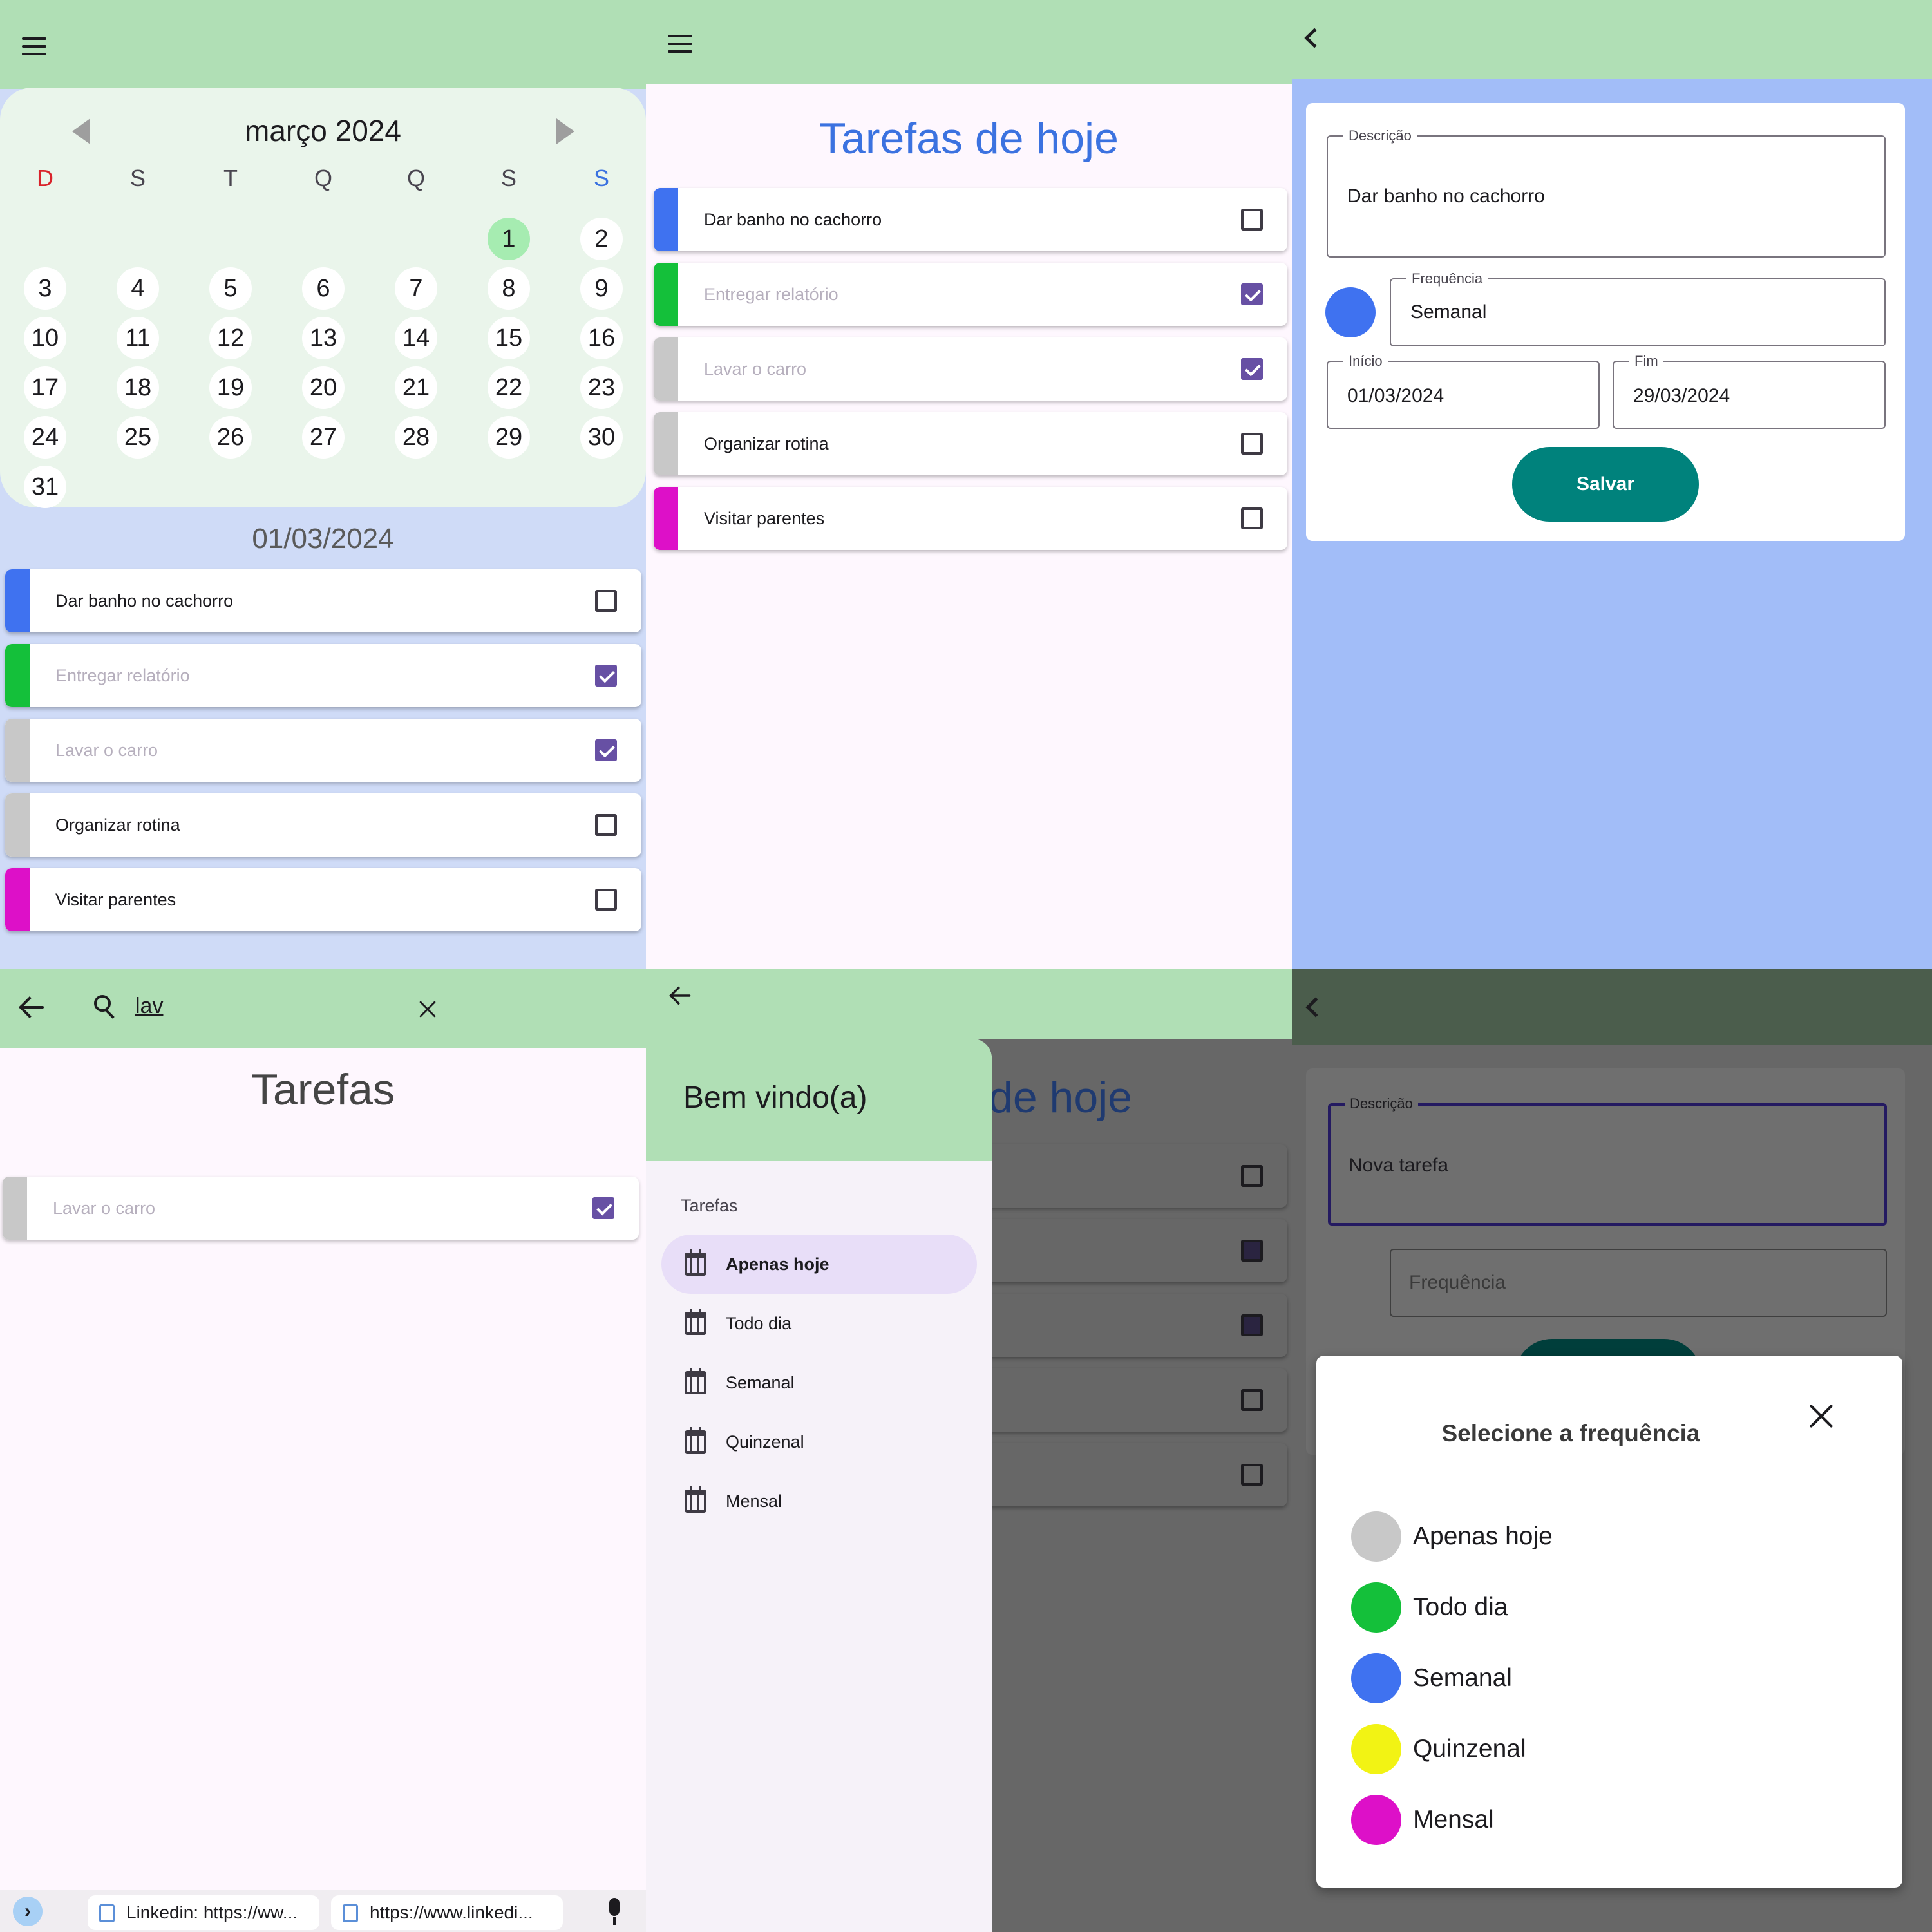 This screenshot has width=1932, height=1932. I want to click on calendar-day: 13, so click(323, 338).